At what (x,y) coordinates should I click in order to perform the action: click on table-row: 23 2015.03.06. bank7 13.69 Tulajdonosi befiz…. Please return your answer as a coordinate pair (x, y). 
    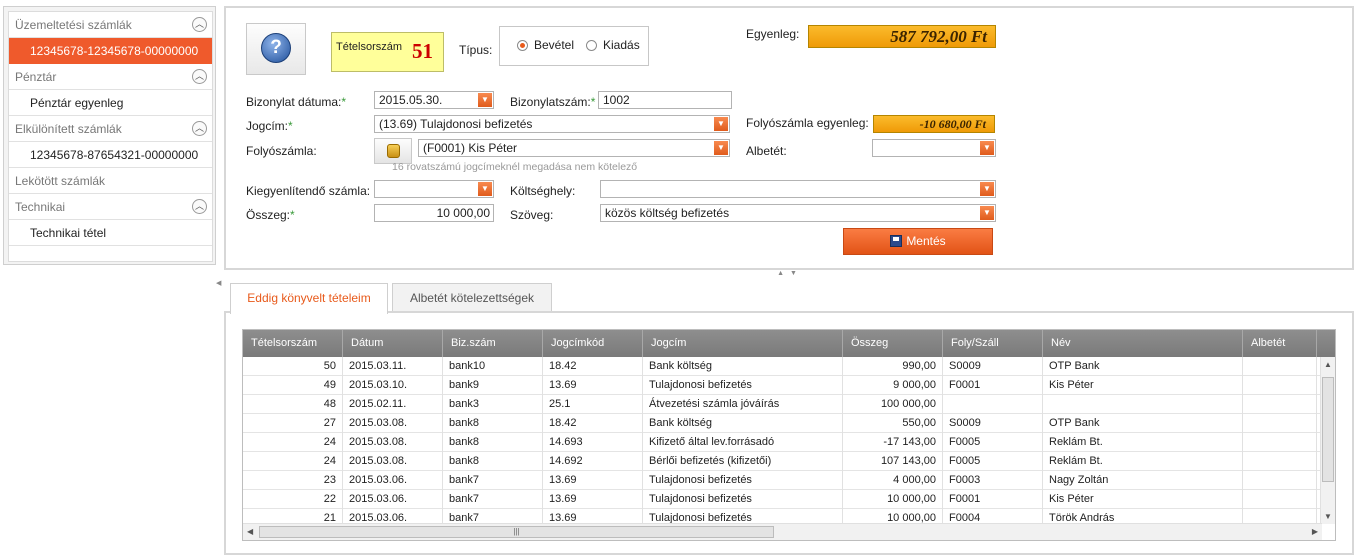
    Looking at the image, I should click on (782, 480).